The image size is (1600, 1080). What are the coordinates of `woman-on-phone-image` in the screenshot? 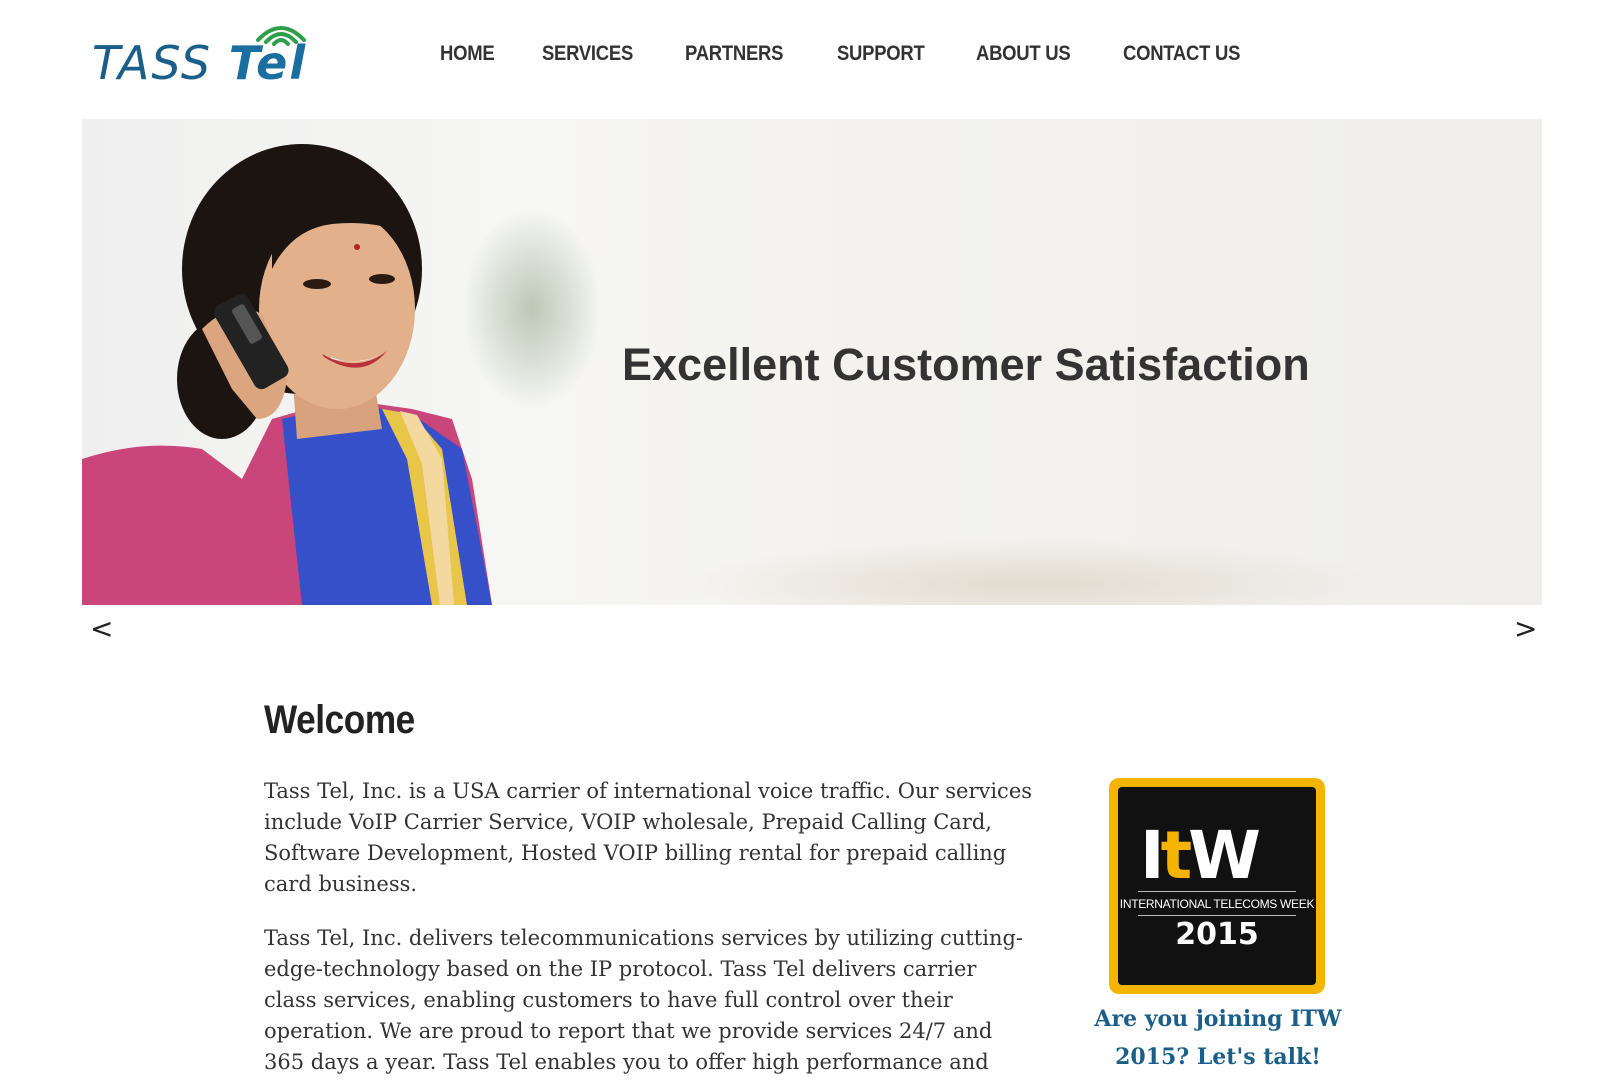 It's located at (287, 374).